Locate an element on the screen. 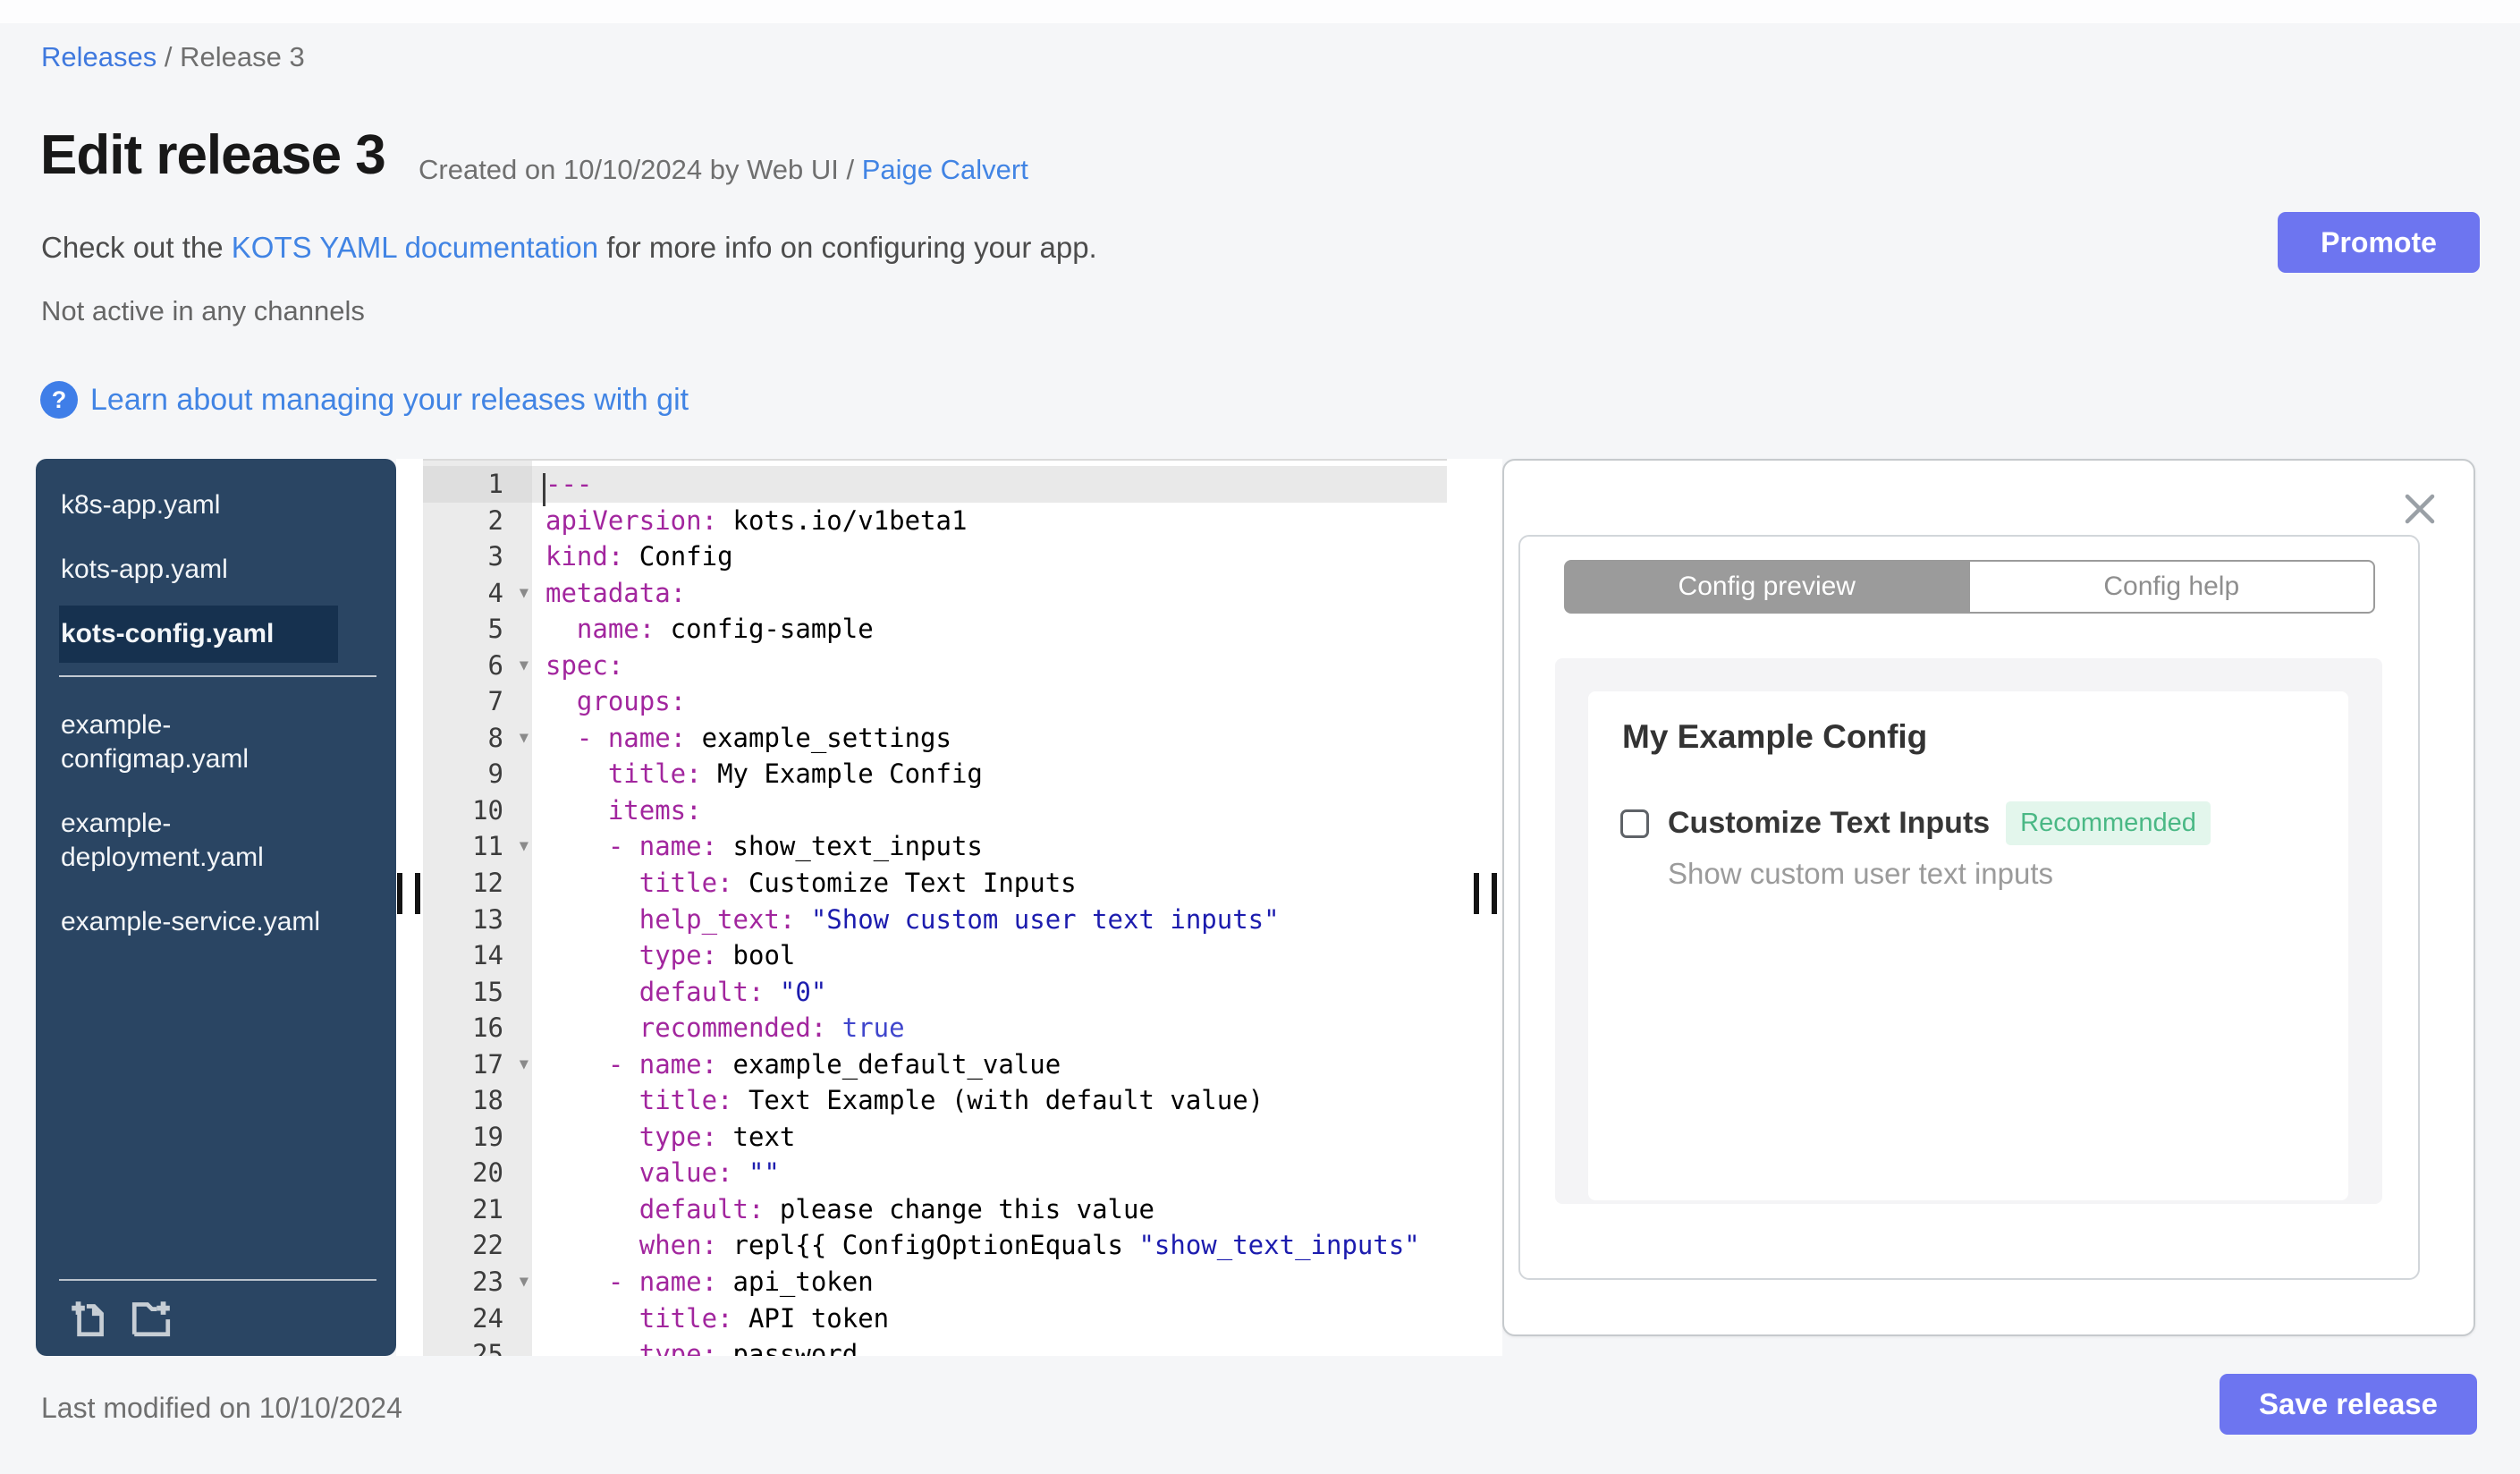 This screenshot has height=1474, width=2520. gutter-line-number: 19 is located at coordinates (487, 1136).